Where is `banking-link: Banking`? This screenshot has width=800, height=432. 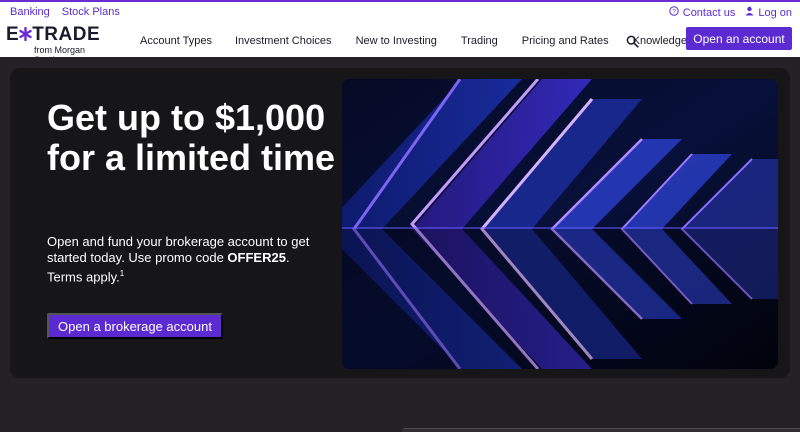
banking-link: Banking is located at coordinates (30, 12).